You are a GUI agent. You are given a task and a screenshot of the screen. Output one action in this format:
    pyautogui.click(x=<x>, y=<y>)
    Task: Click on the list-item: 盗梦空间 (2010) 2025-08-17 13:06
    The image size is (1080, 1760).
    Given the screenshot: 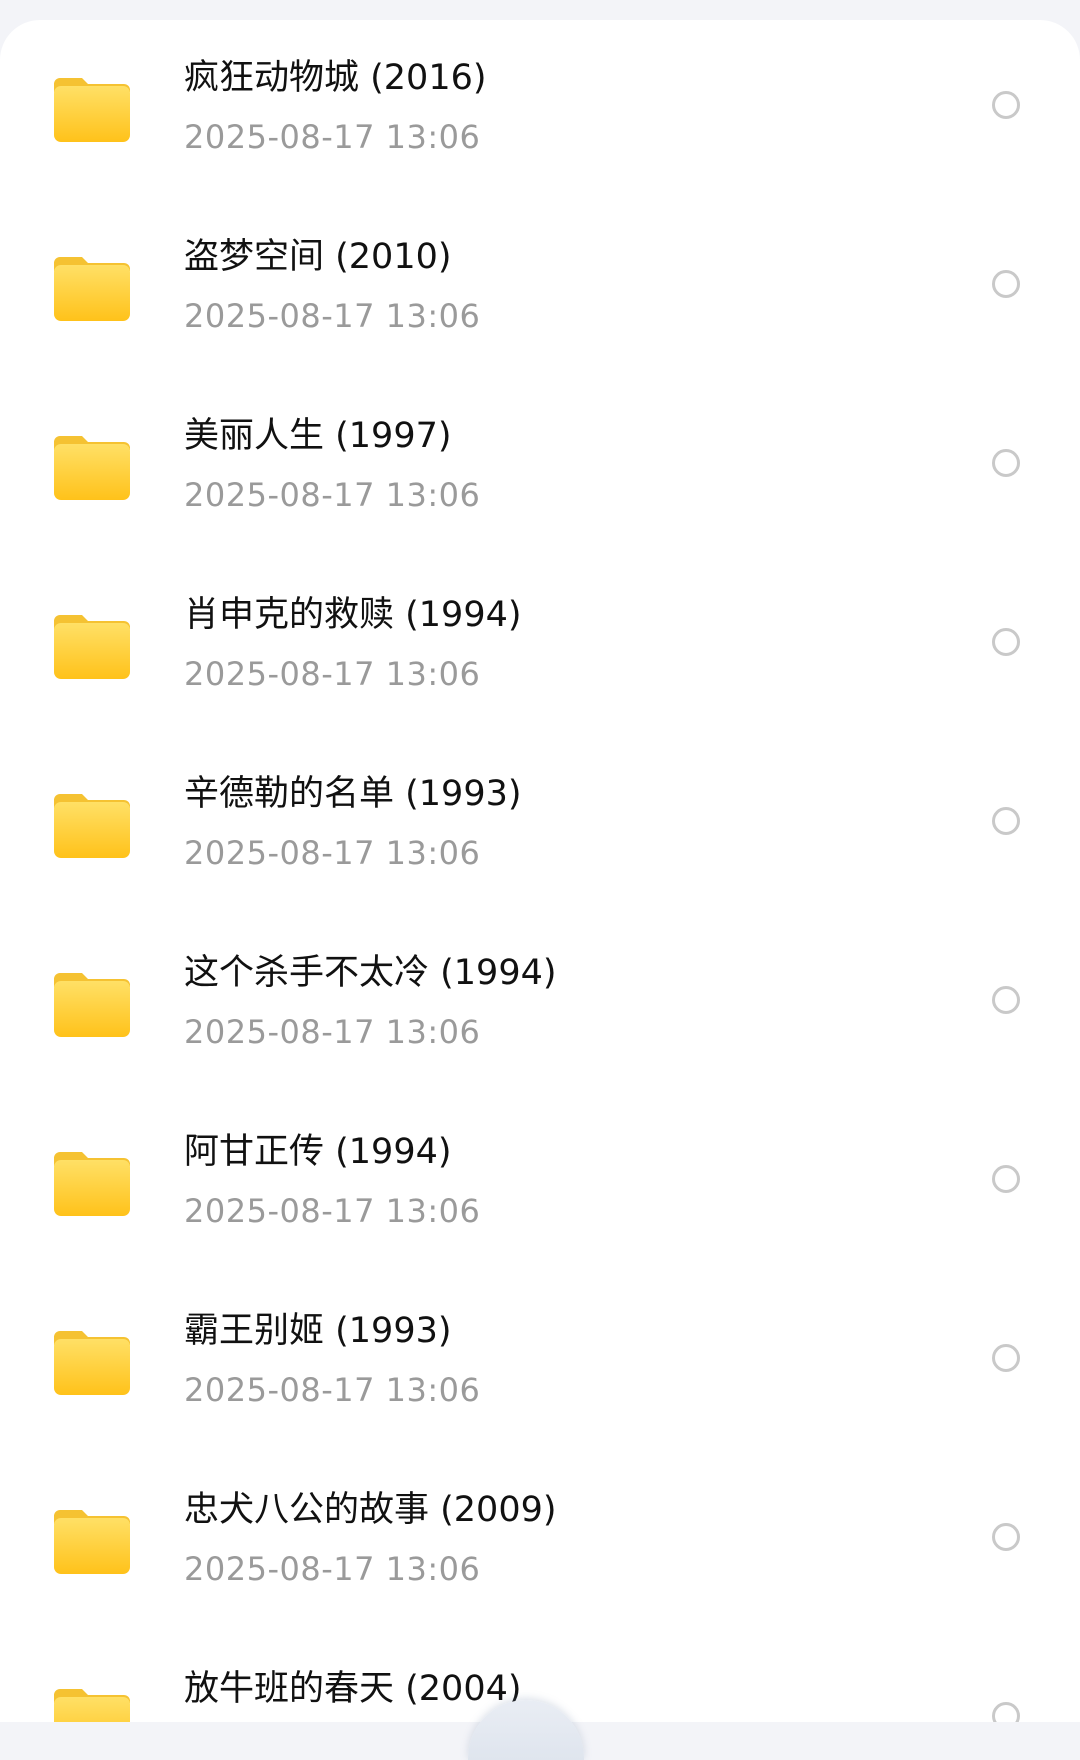 What is the action you would take?
    pyautogui.click(x=540, y=268)
    